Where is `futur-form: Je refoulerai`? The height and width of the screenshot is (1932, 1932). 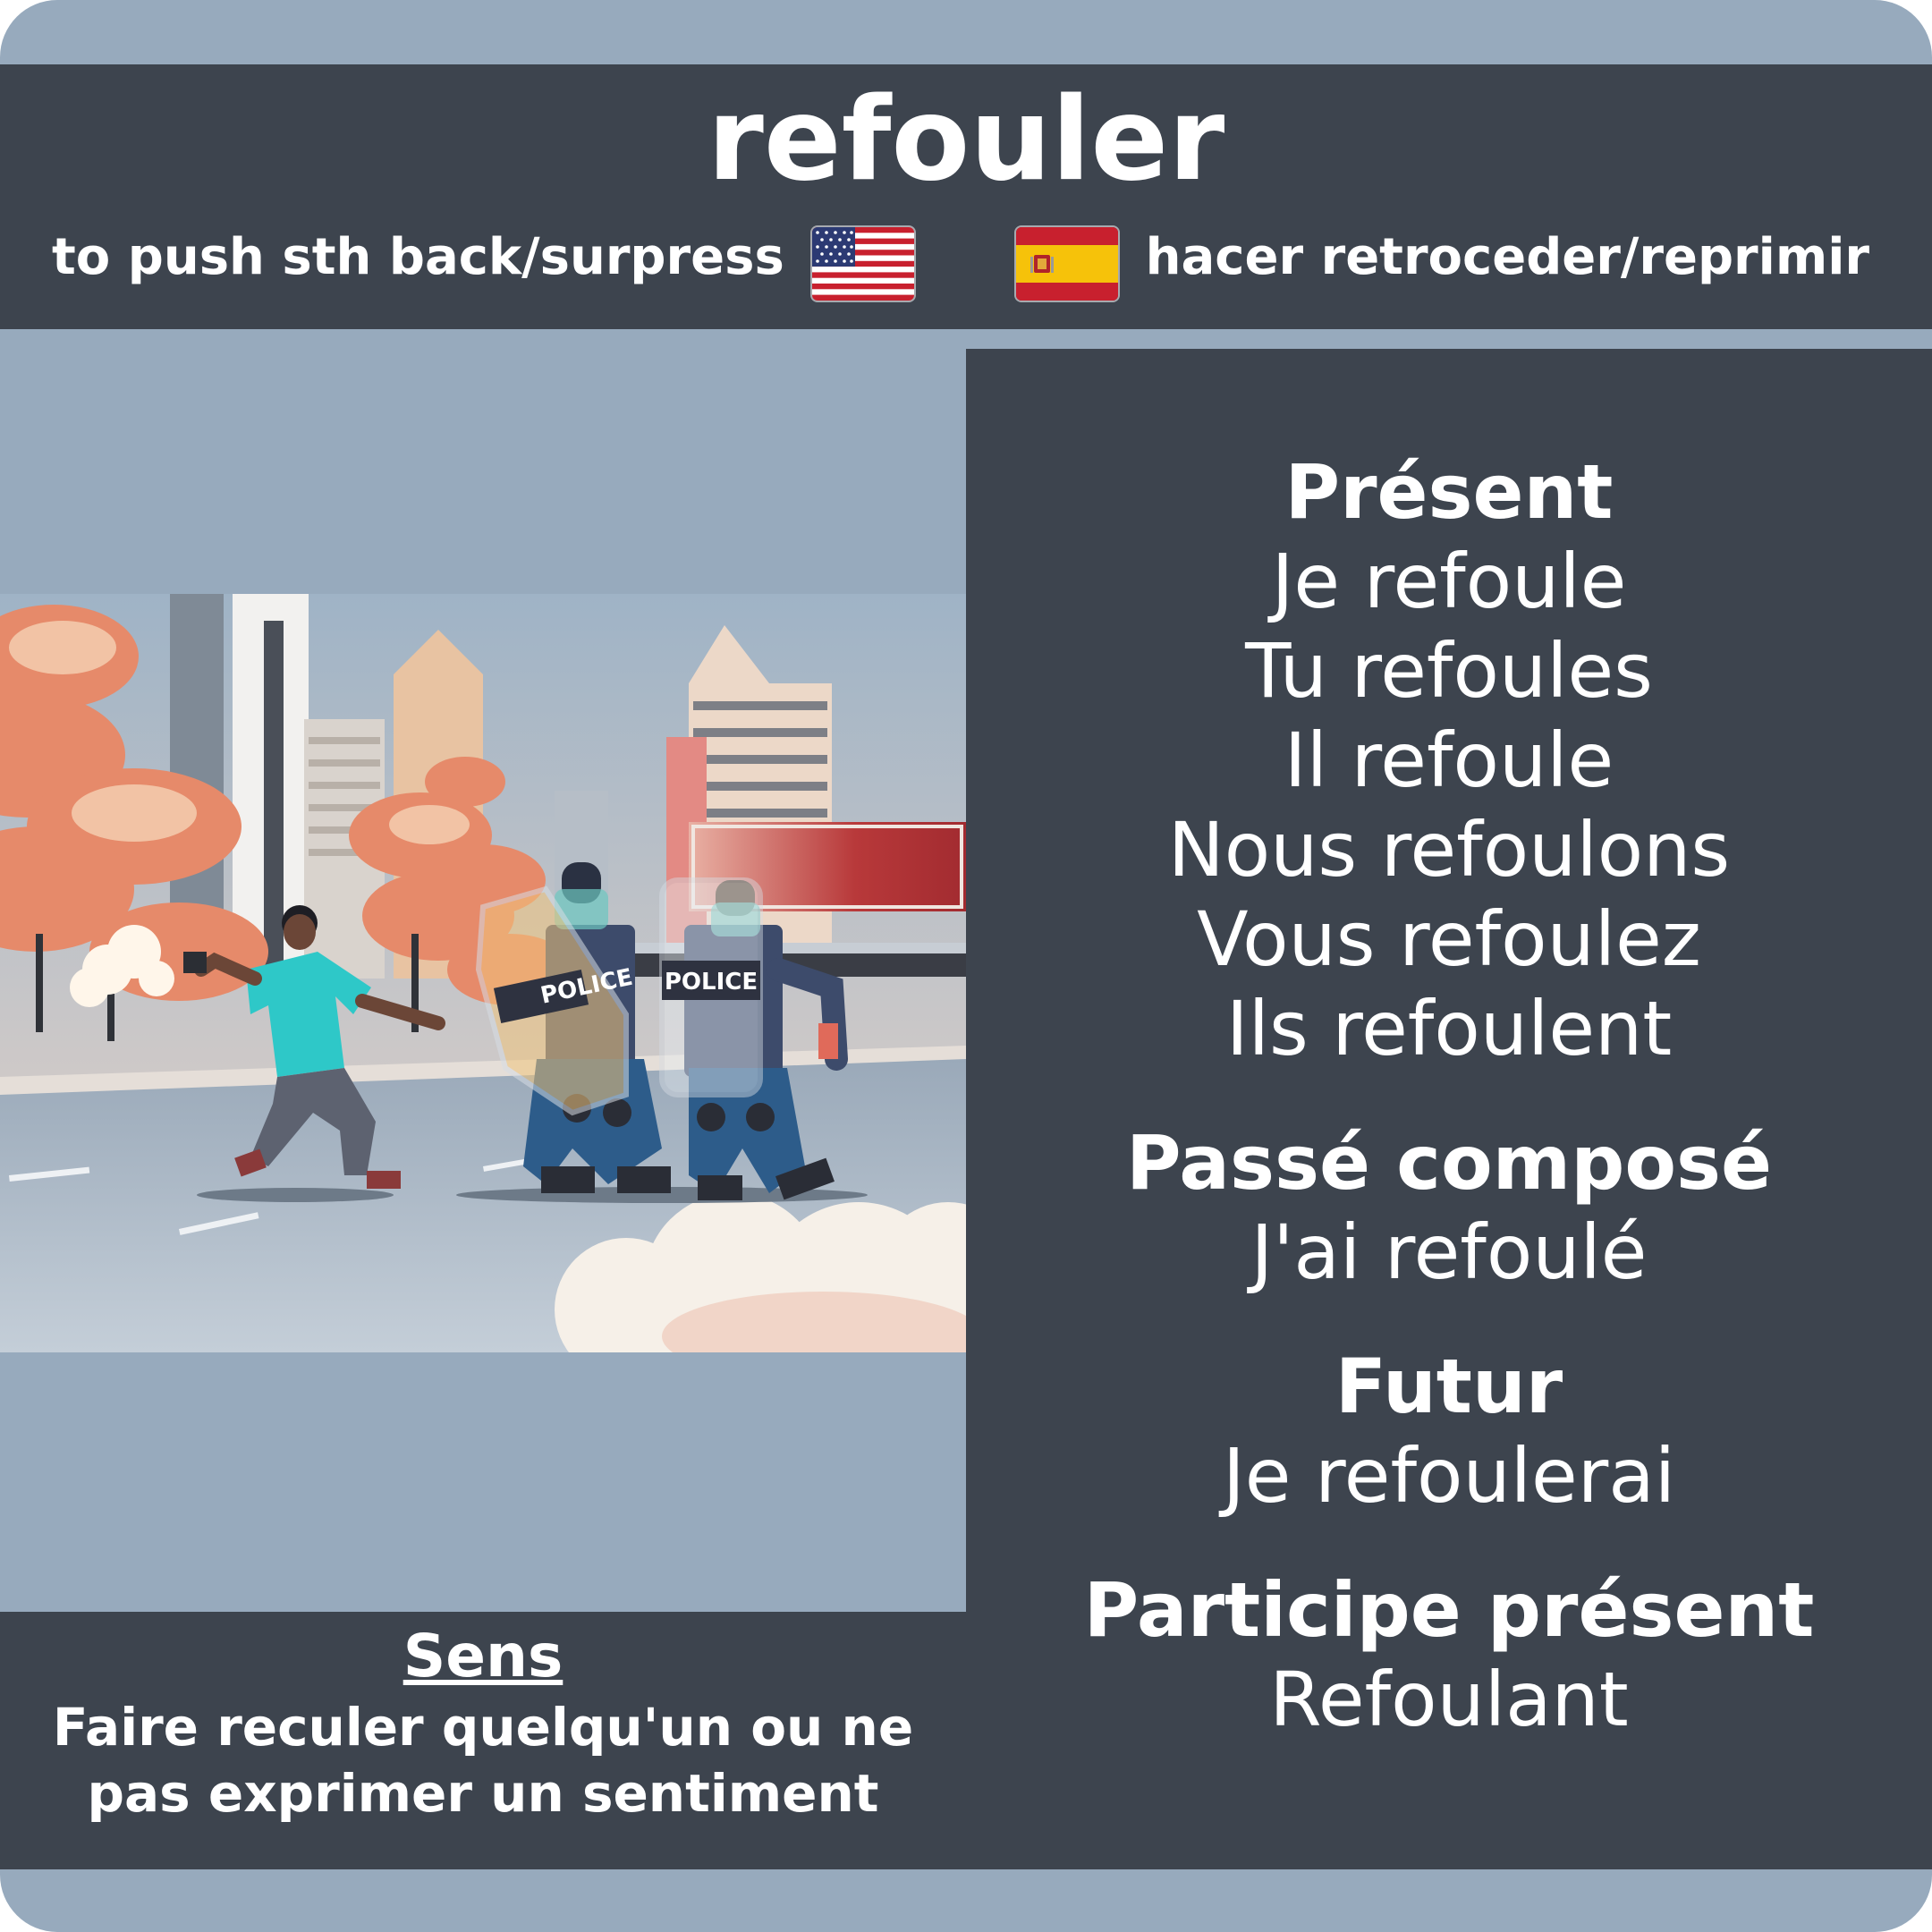
futur-form: Je refoulerai is located at coordinates (1449, 1476).